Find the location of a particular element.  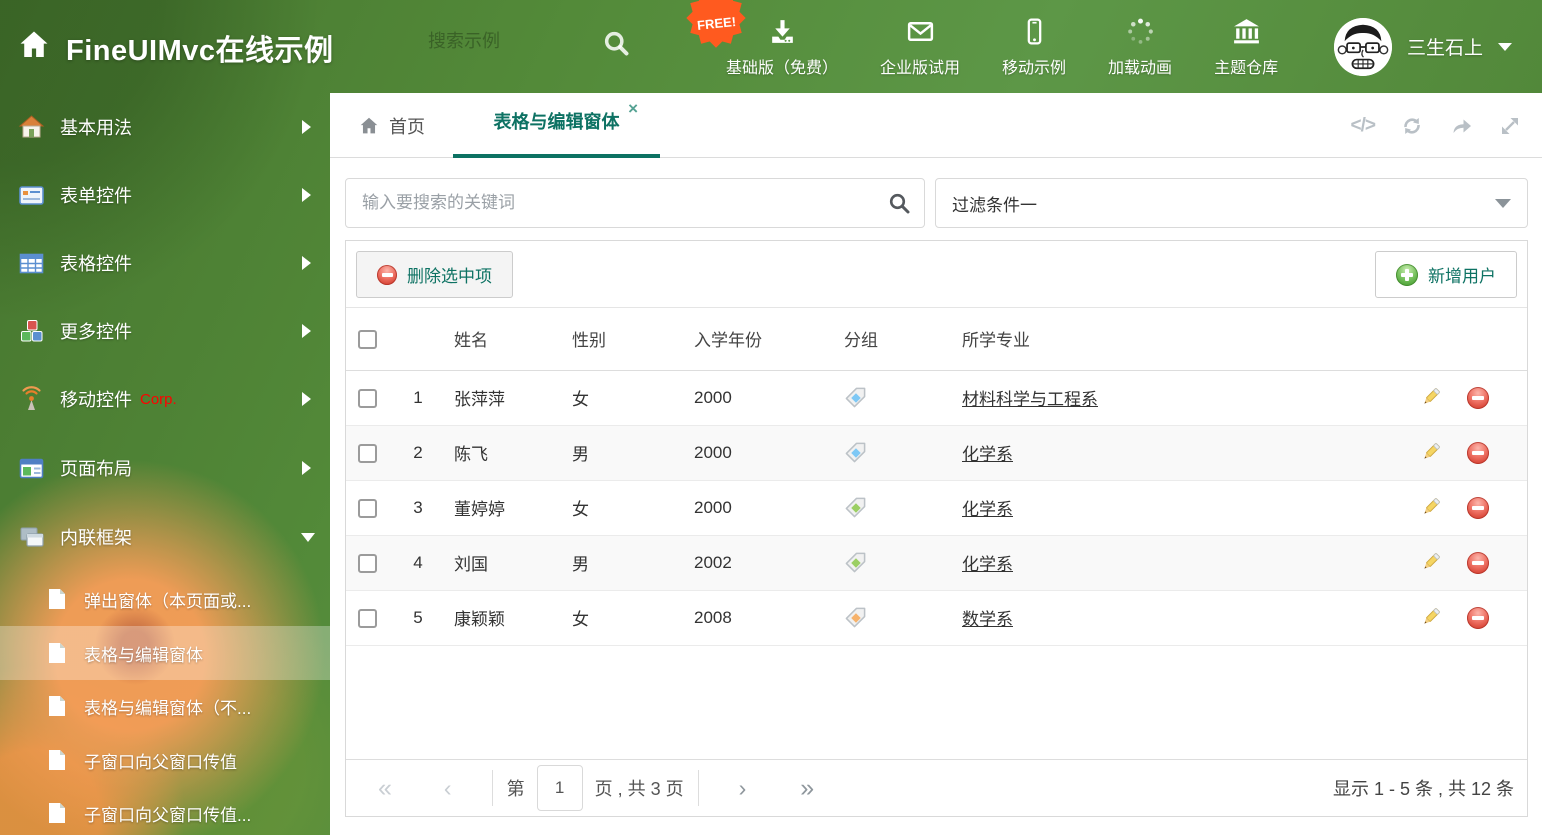

tab-grid-edit-window: 表格与编辑窗体 × is located at coordinates (556, 125).